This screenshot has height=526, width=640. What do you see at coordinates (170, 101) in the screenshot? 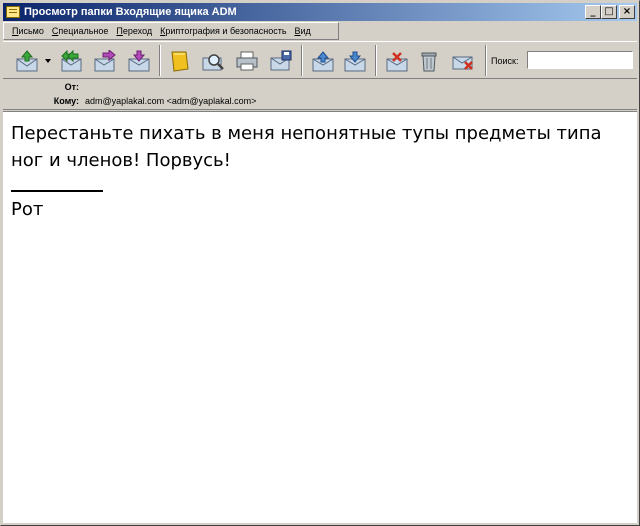
I see `to-value: adm@yaplakal.com <adm@yaplakal.com>` at bounding box center [170, 101].